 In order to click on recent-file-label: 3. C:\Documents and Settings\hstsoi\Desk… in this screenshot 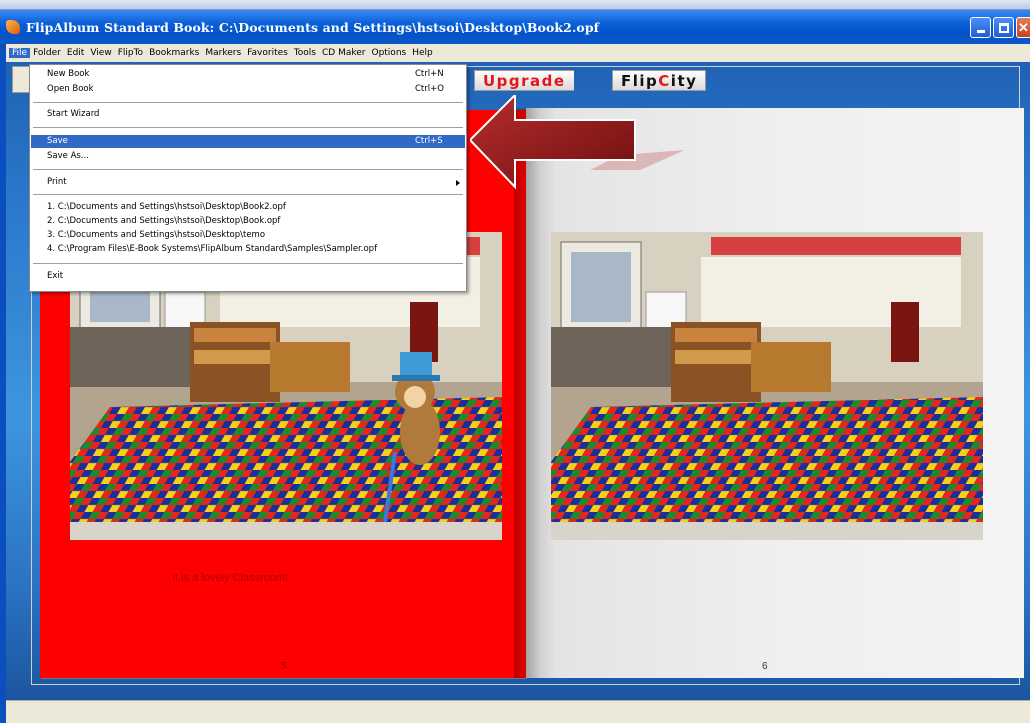, I will do `click(156, 235)`.